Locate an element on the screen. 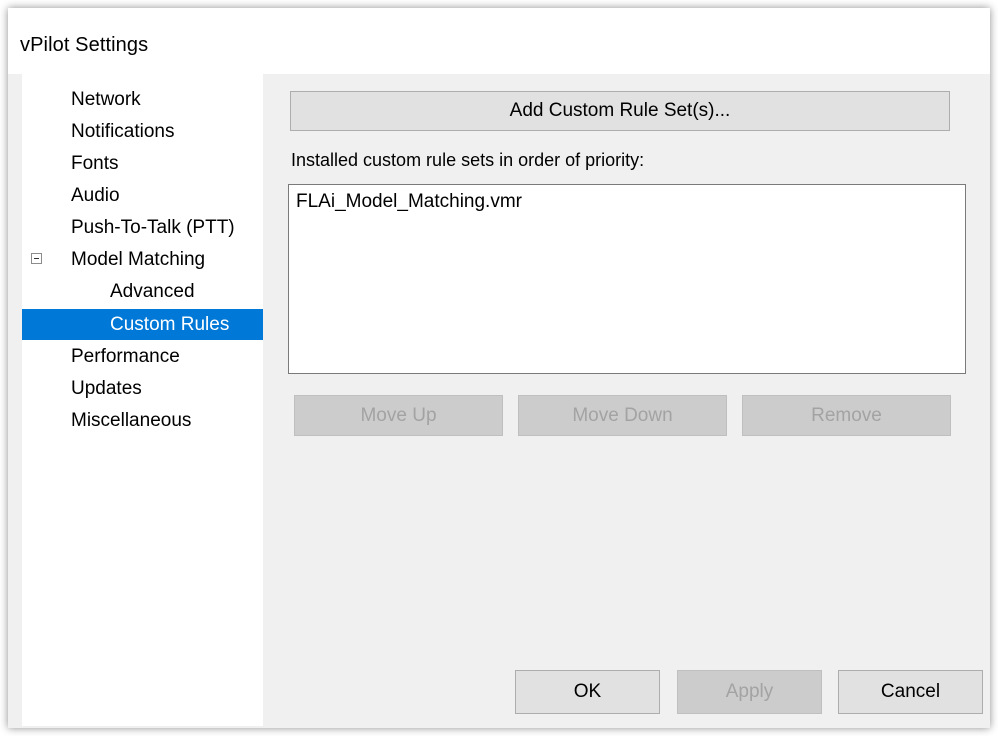 Image resolution: width=998 pixels, height=736 pixels. nav-item-custom-rules: Custom Rules is located at coordinates (142, 324).